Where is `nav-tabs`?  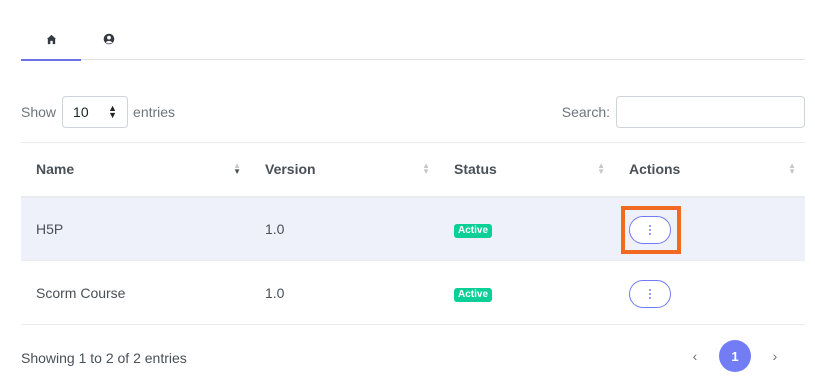 nav-tabs is located at coordinates (413, 39).